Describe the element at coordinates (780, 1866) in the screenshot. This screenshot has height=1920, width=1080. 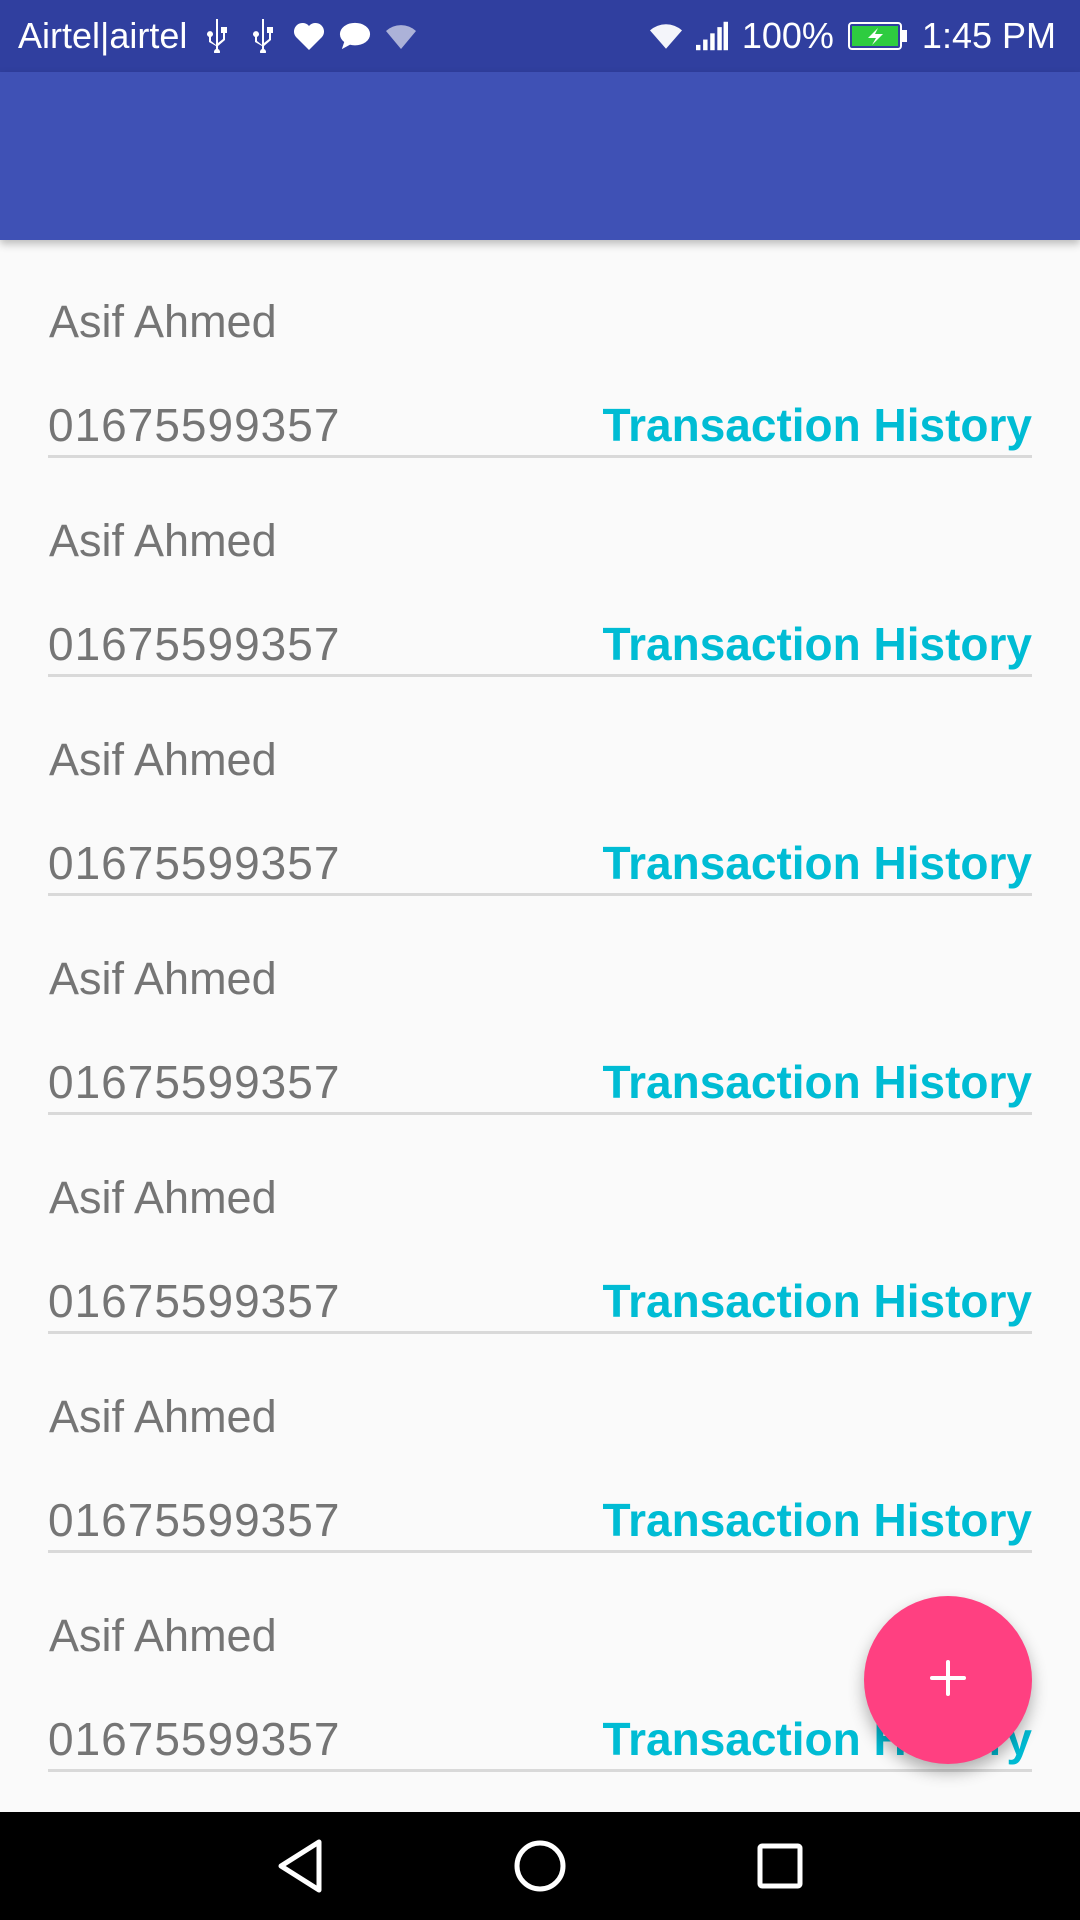
I see `recents-icon` at that location.